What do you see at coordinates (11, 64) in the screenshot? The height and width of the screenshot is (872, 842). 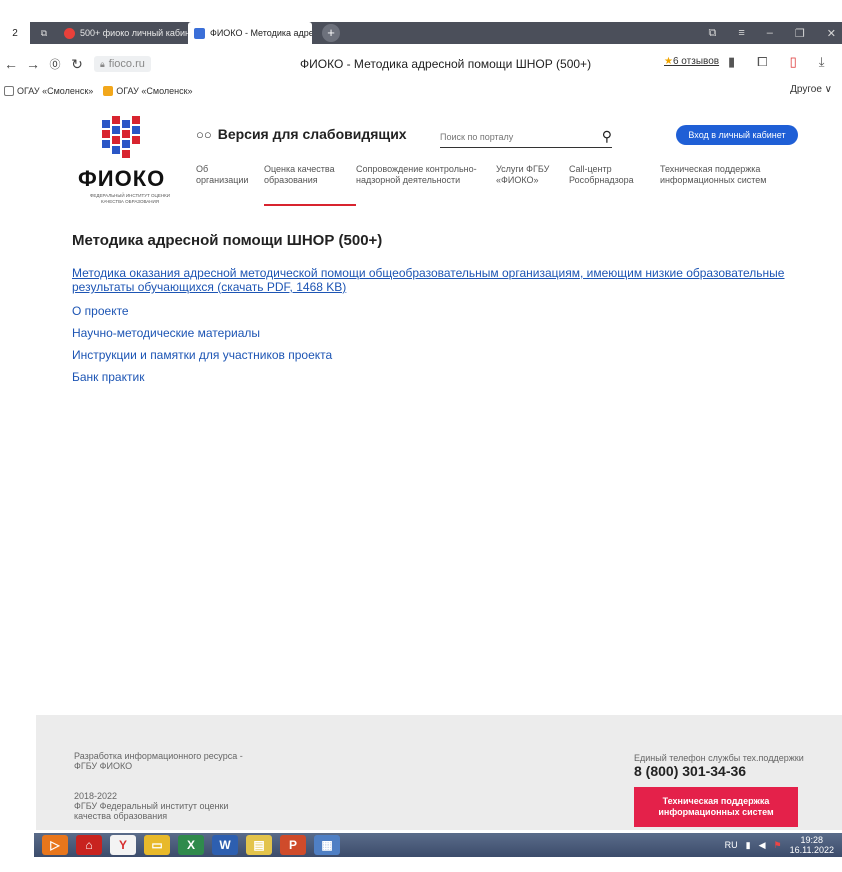 I see `back-arrow-icon: ←` at bounding box center [11, 64].